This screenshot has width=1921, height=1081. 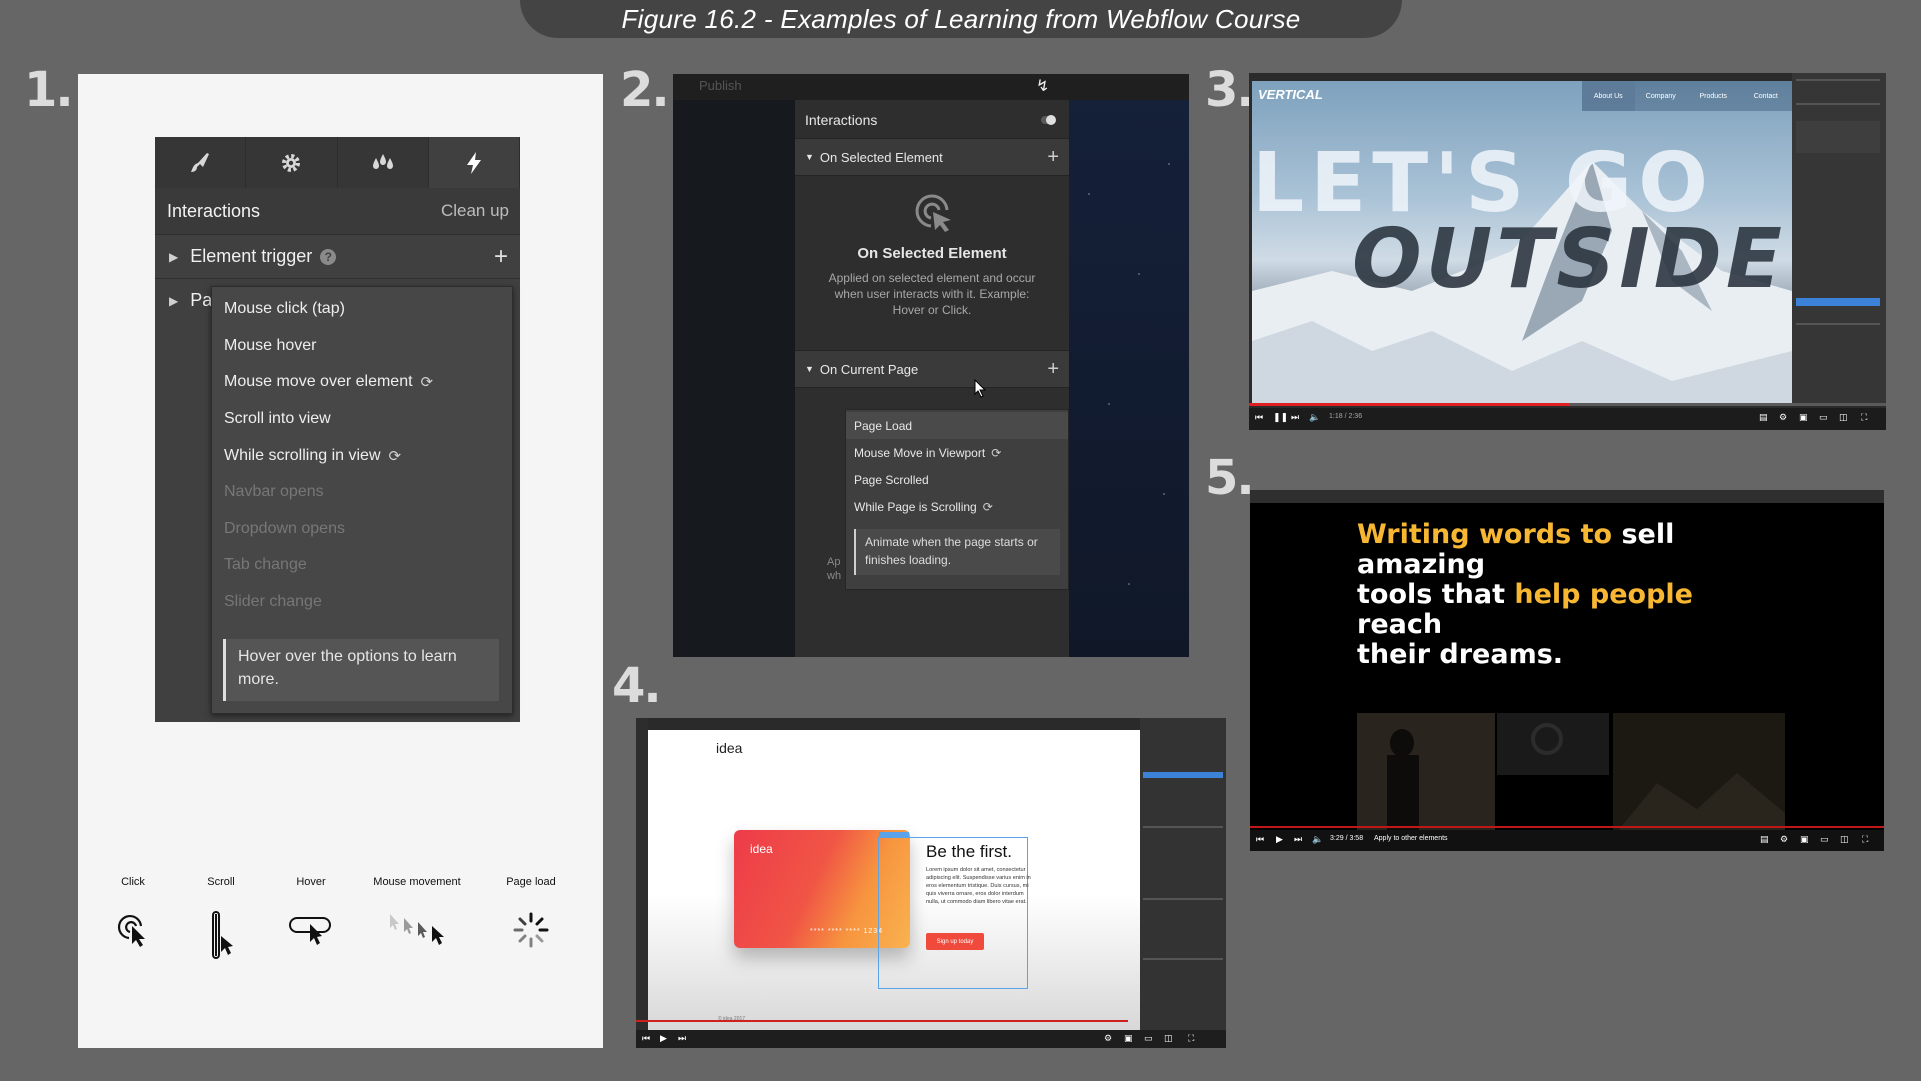 I want to click on menu-item: Tab change, so click(x=362, y=565).